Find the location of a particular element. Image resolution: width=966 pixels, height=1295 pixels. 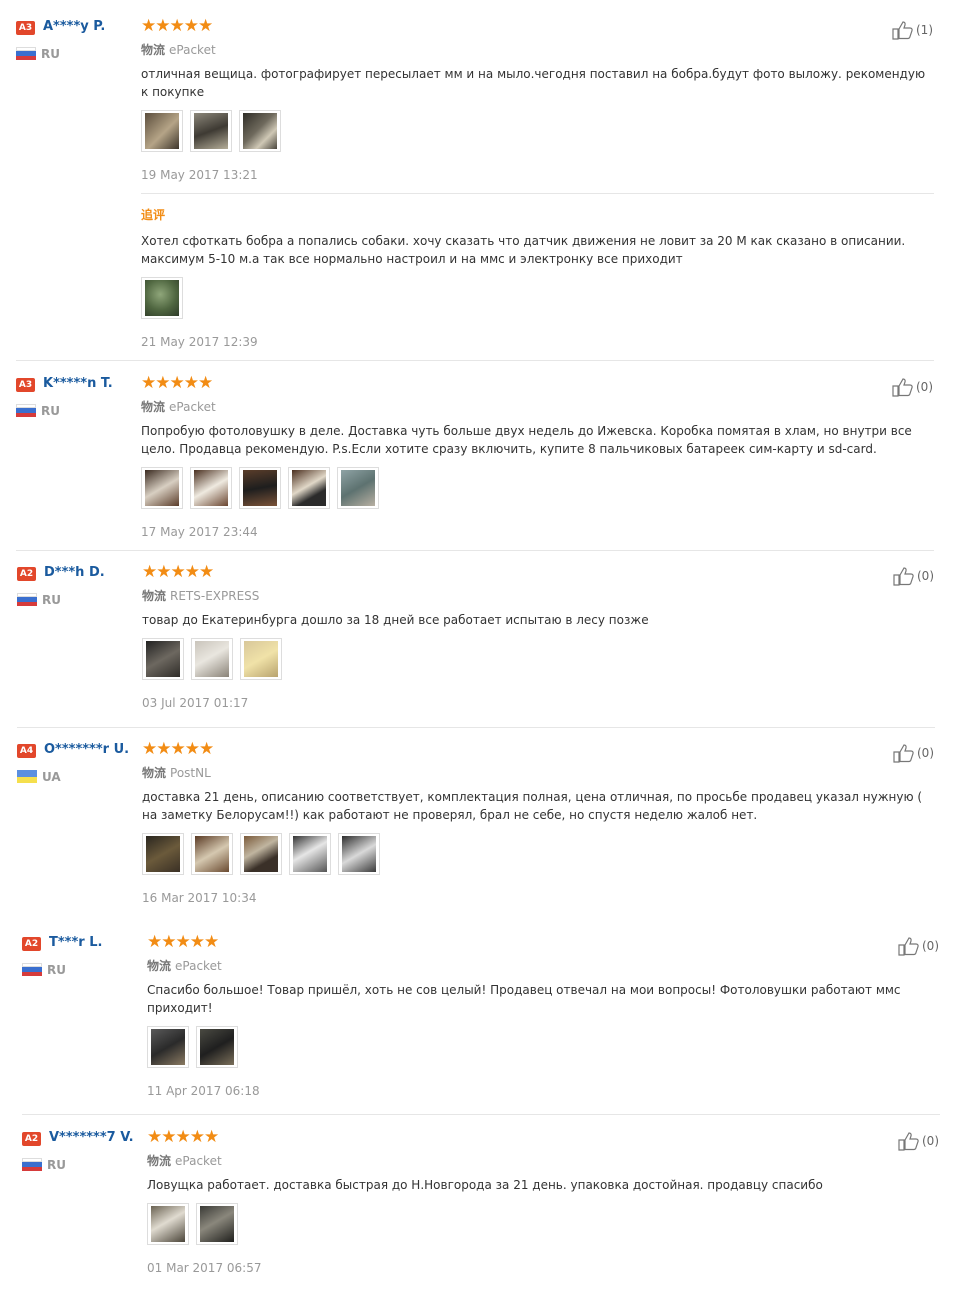

logistics-info: 物流 RETS-EXPRESS is located at coordinates (200, 595).